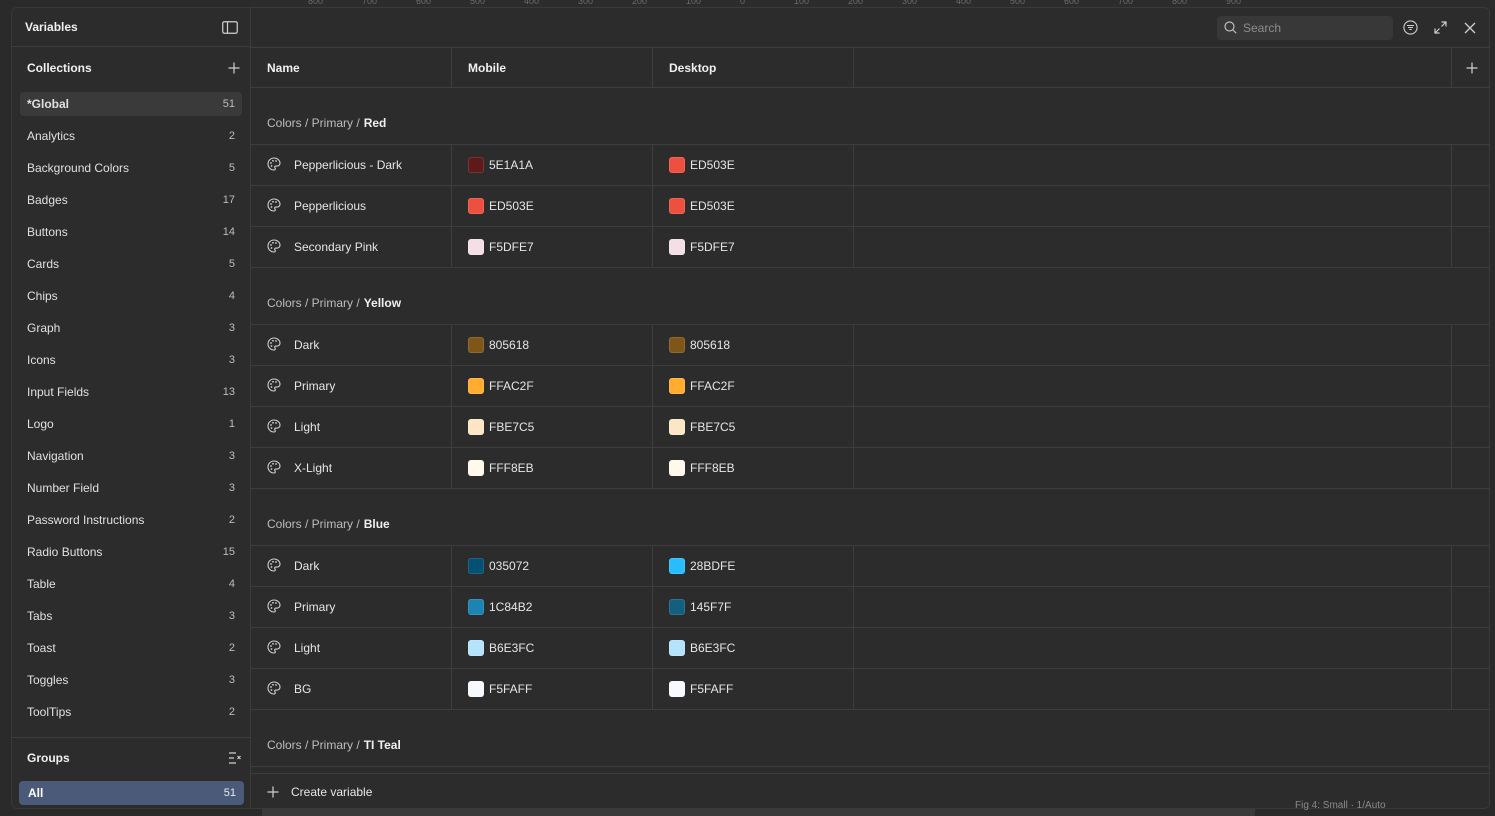 This screenshot has height=816, width=1495. Describe the element at coordinates (870, 427) in the screenshot. I see `table-row: Light FBE7C5 FBE7C5` at that location.